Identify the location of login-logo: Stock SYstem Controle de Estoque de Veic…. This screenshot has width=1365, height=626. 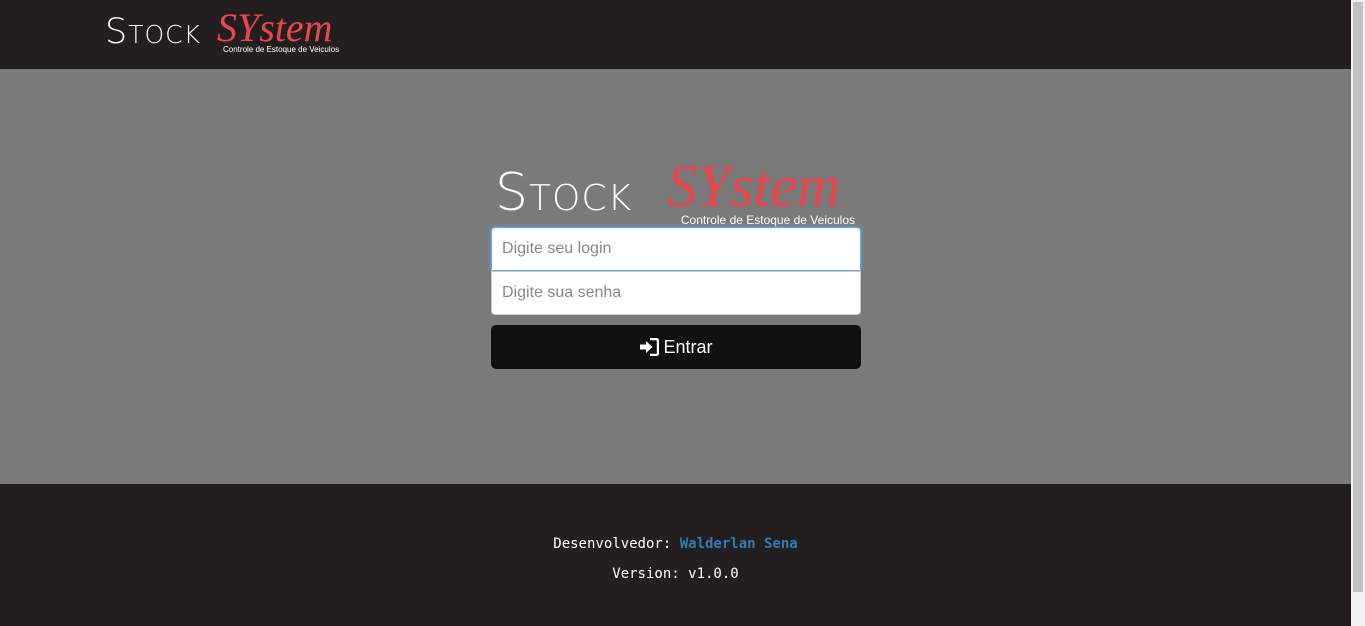
(677, 190).